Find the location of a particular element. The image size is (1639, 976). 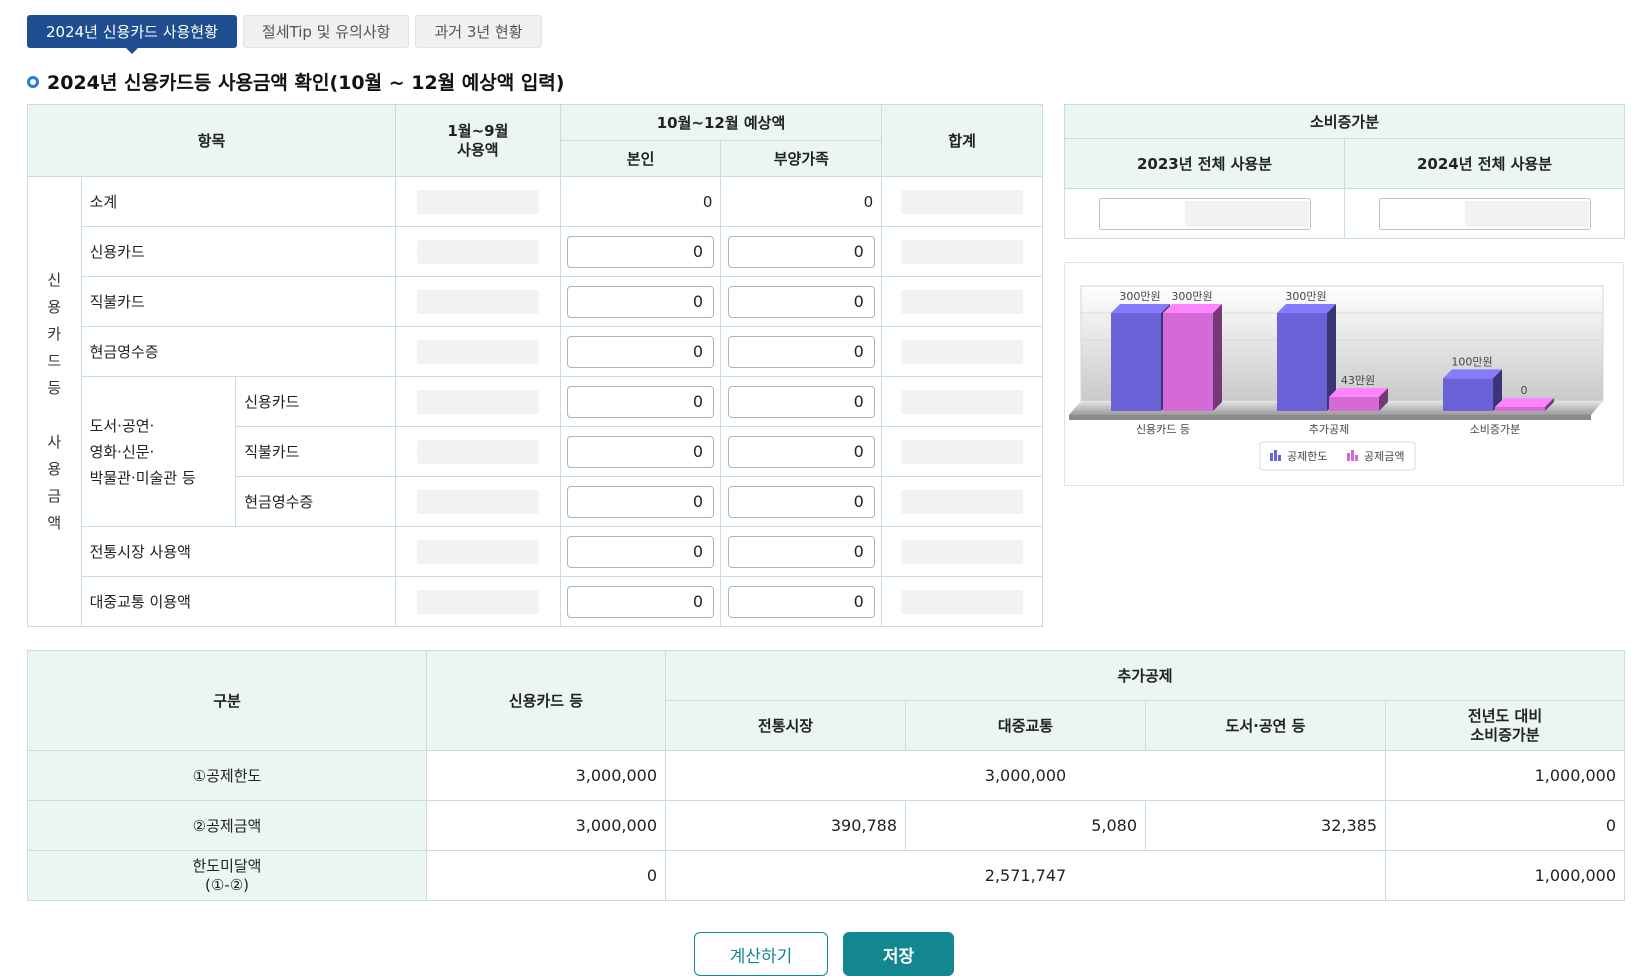

row-label-credit-card: 신용카드 is located at coordinates (238, 251).